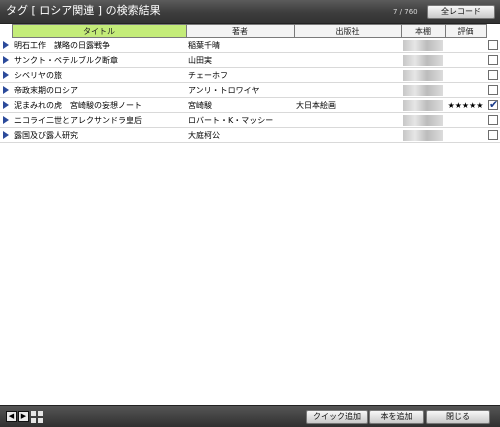 The height and width of the screenshot is (427, 500). Describe the element at coordinates (37, 417) in the screenshot. I see `grid-view-icon` at that location.